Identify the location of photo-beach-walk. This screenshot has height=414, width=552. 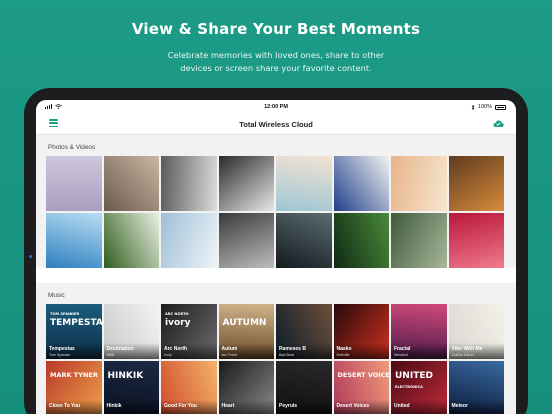
(304, 183).